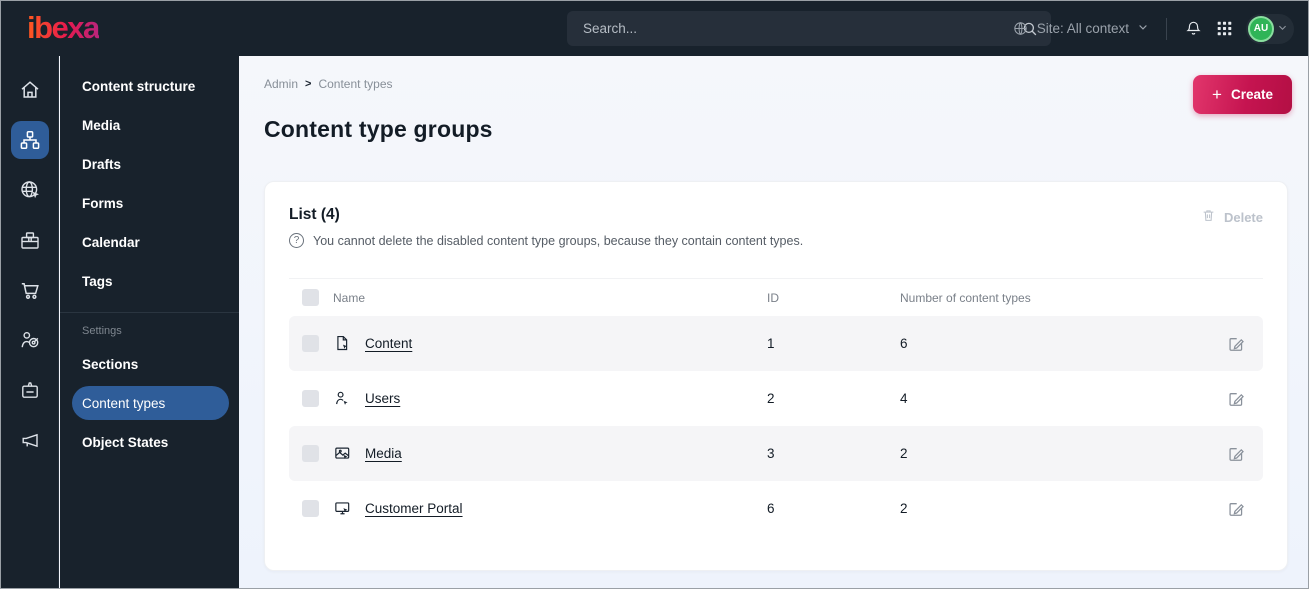 The width and height of the screenshot is (1309, 589). I want to click on user-menu: AU, so click(1270, 28).